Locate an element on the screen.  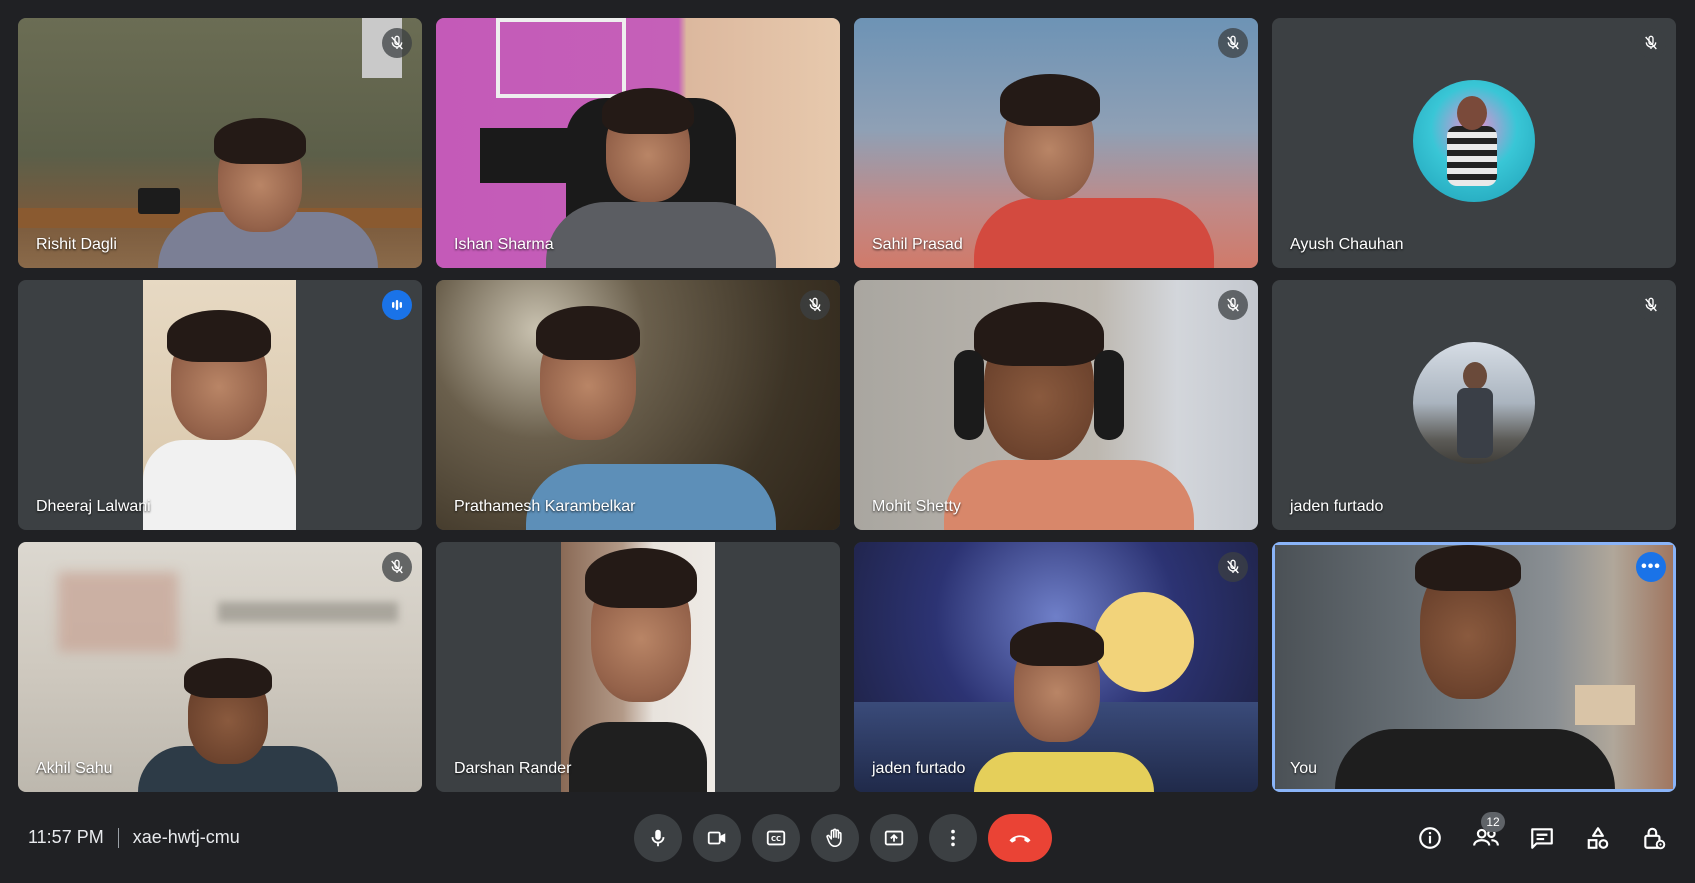
control-bar: 11:57 PM xae-hwtj-cmu CC 12 is located at coordinates (847, 837).